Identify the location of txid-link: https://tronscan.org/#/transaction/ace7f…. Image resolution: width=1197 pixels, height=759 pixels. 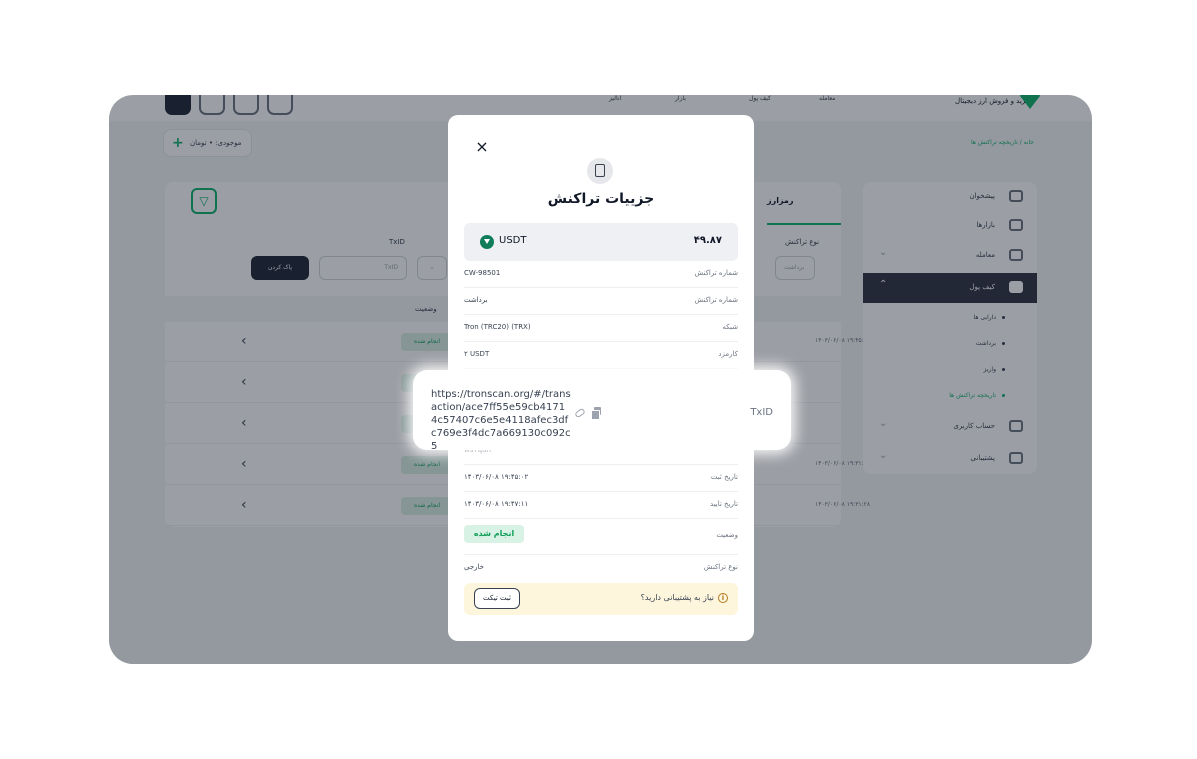
(501, 420).